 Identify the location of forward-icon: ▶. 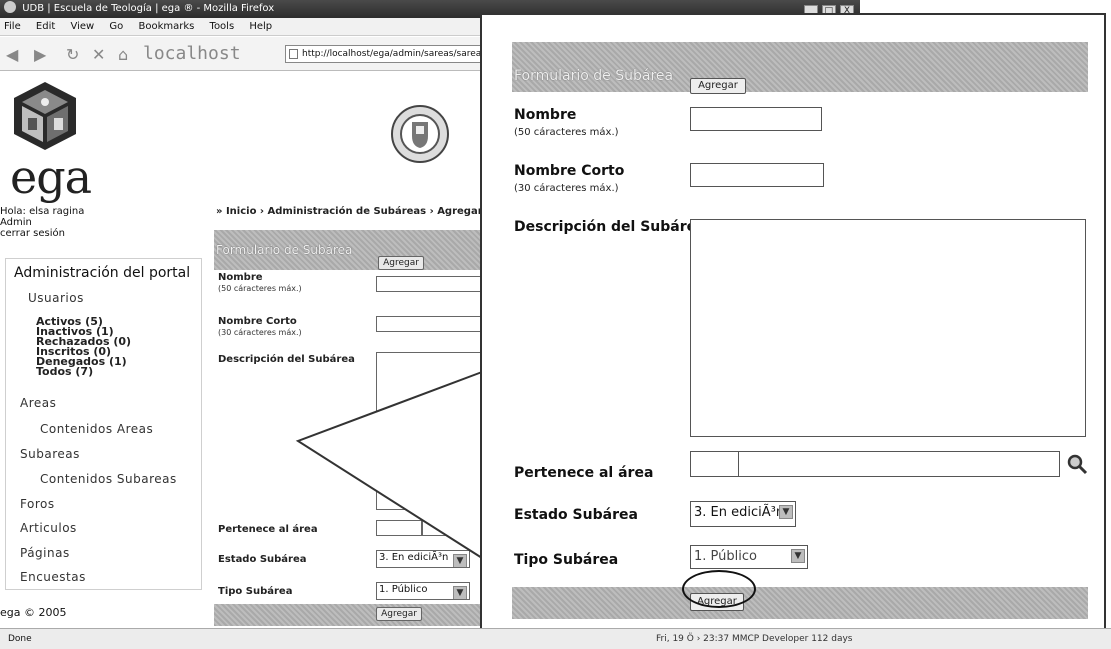
(40, 54).